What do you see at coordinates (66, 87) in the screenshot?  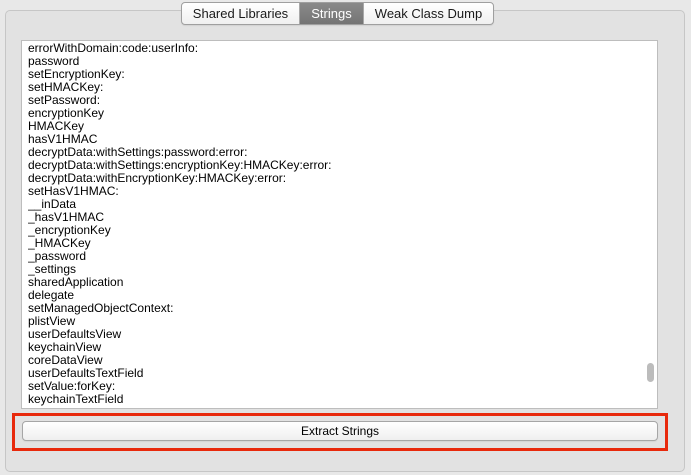 I see `string-line: setHMACKey:` at bounding box center [66, 87].